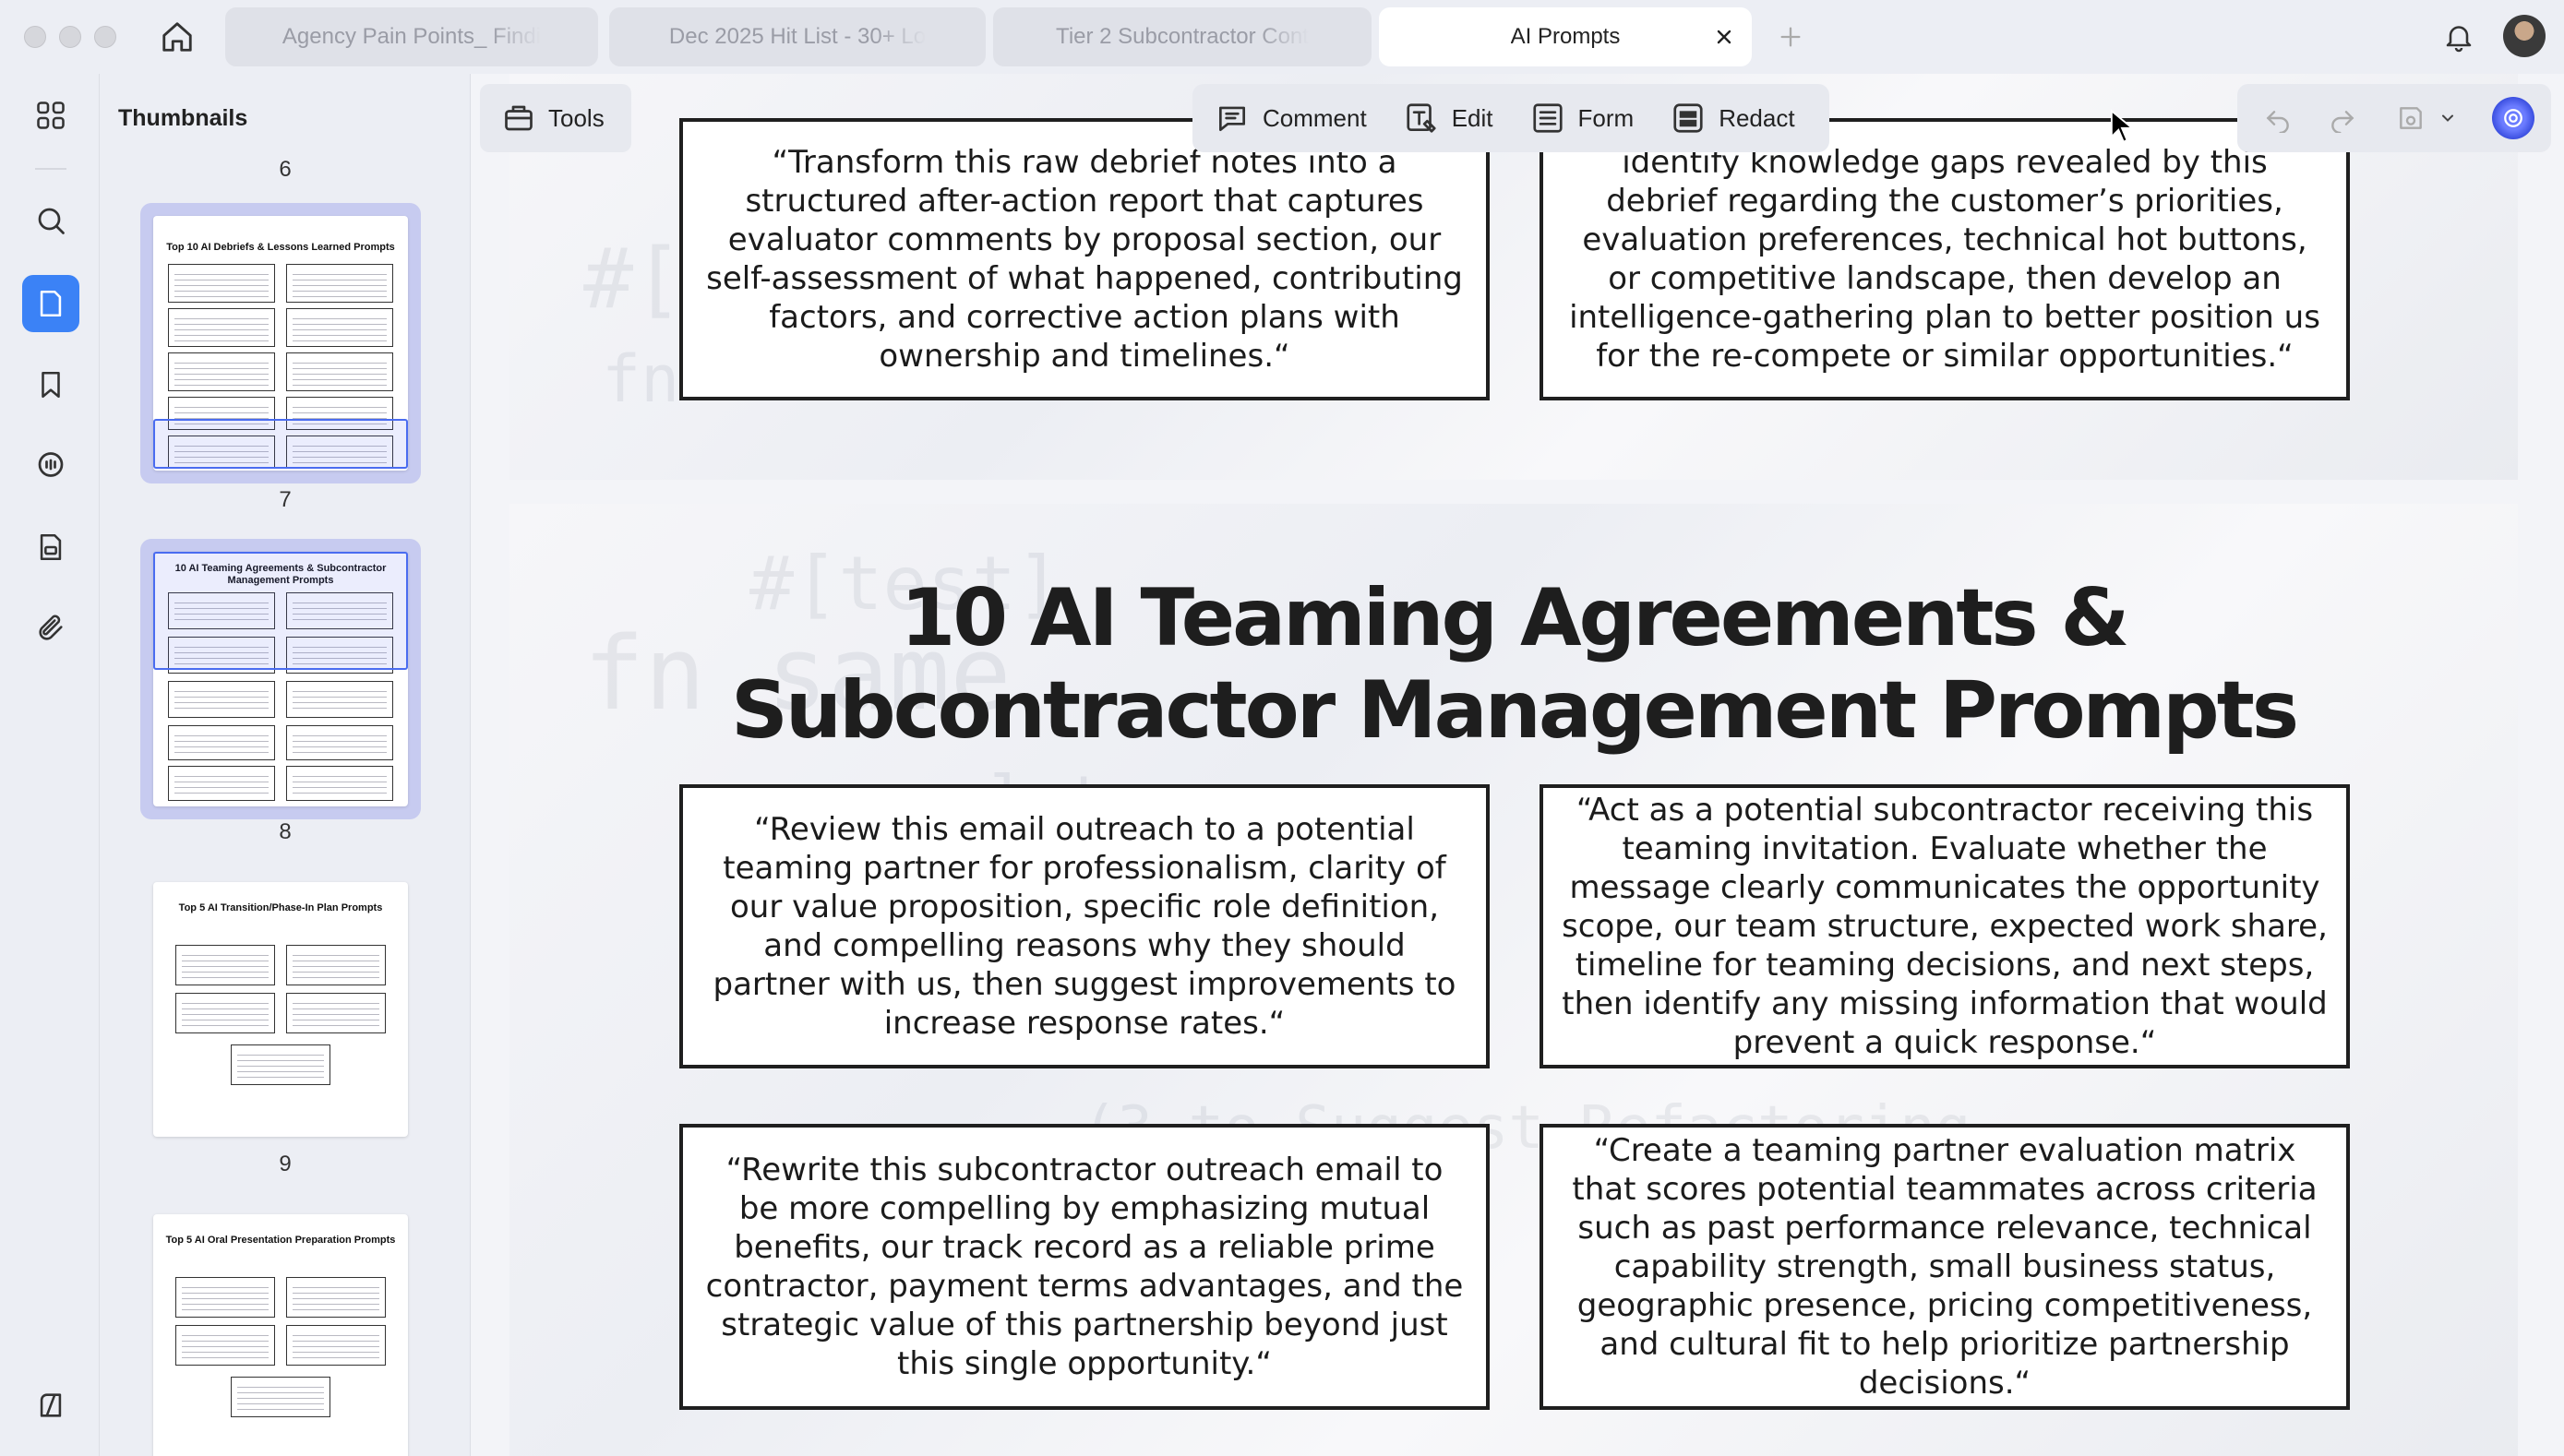  What do you see at coordinates (1547, 118) in the screenshot?
I see `form-icon` at bounding box center [1547, 118].